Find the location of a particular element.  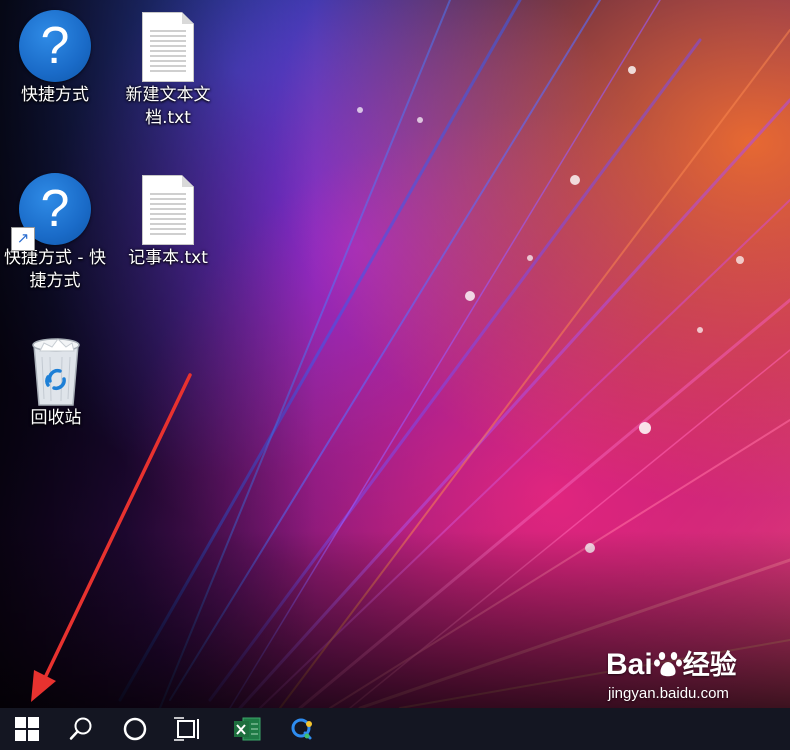

search-icon is located at coordinates (80, 728).